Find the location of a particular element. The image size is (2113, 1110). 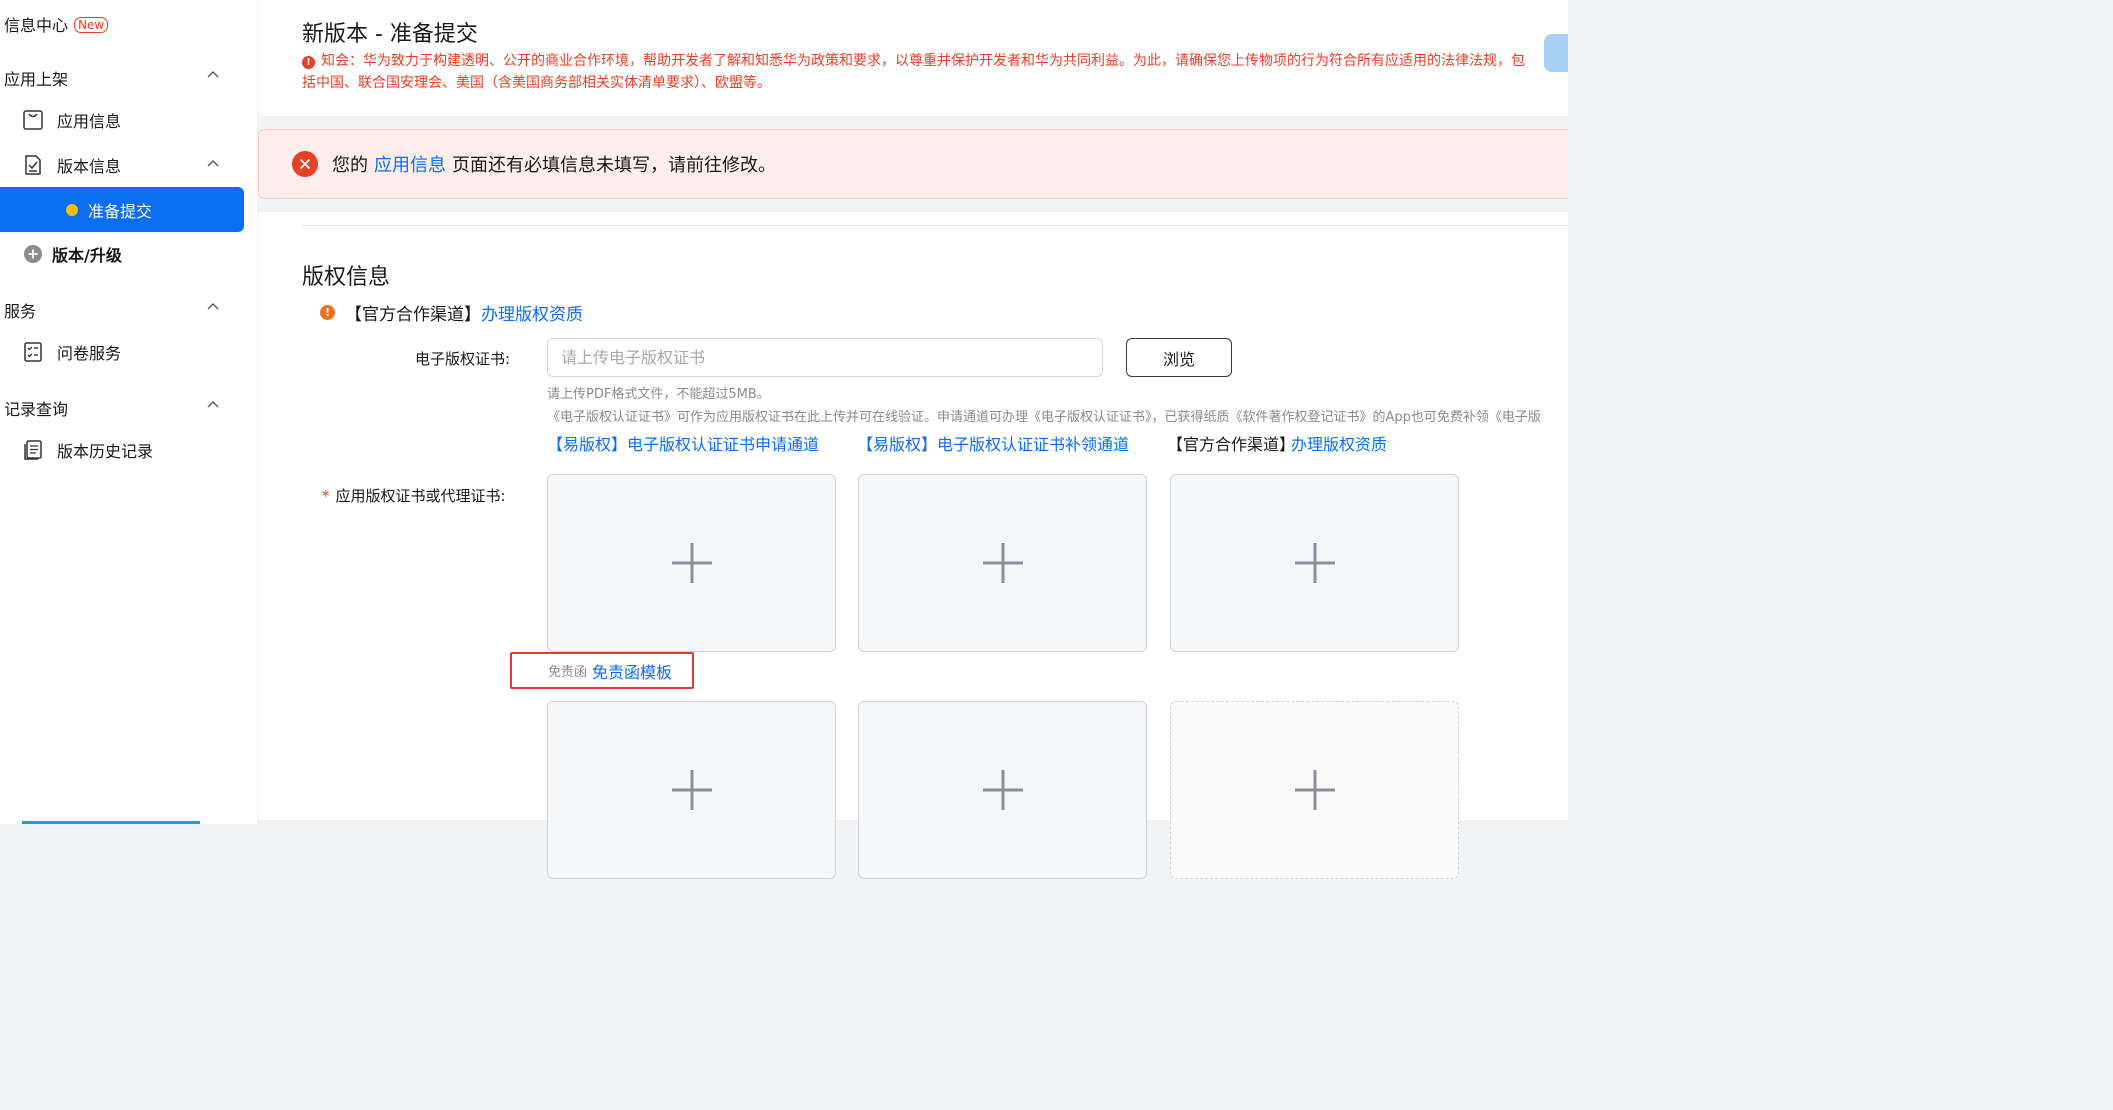

sidebar-group-records: 记录查询 is located at coordinates (36, 408).